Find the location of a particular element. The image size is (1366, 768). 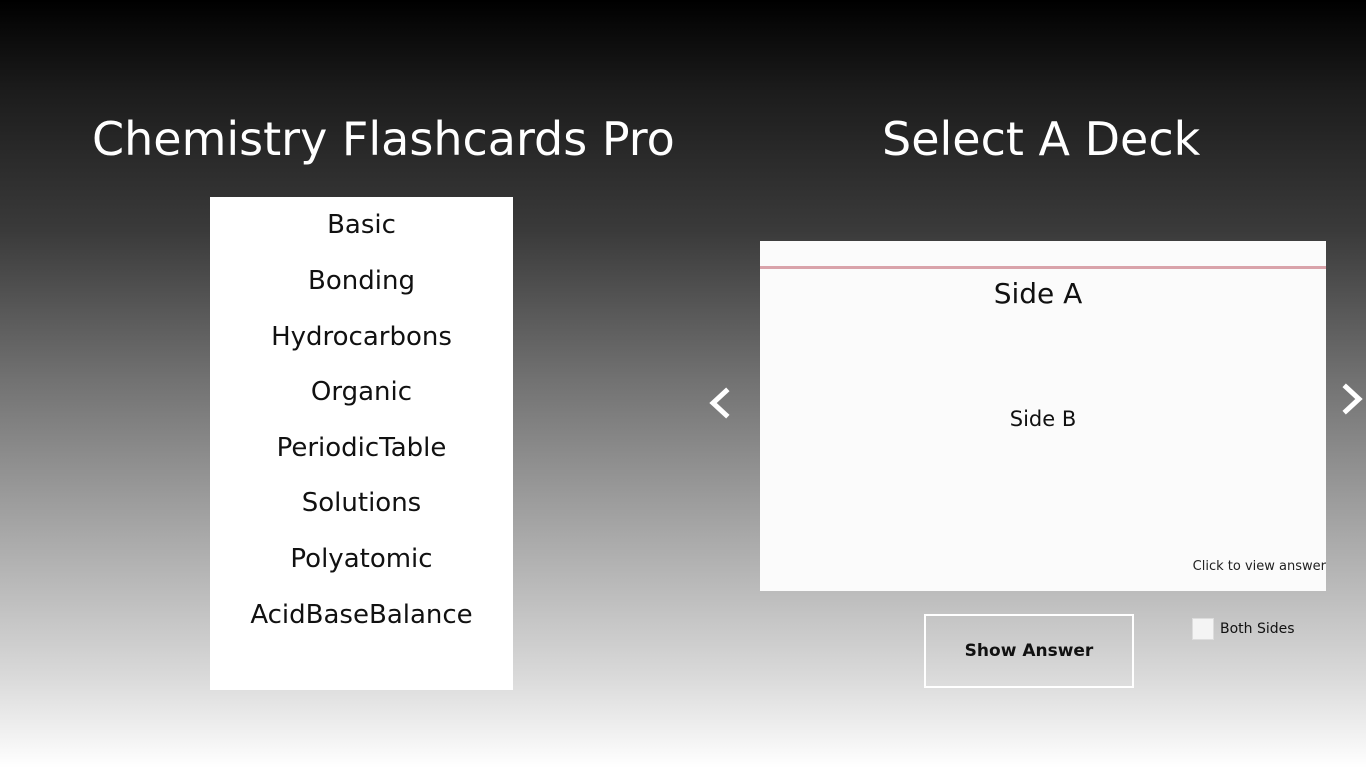

both-sides-checkbox: Both Sides is located at coordinates (1243, 629).